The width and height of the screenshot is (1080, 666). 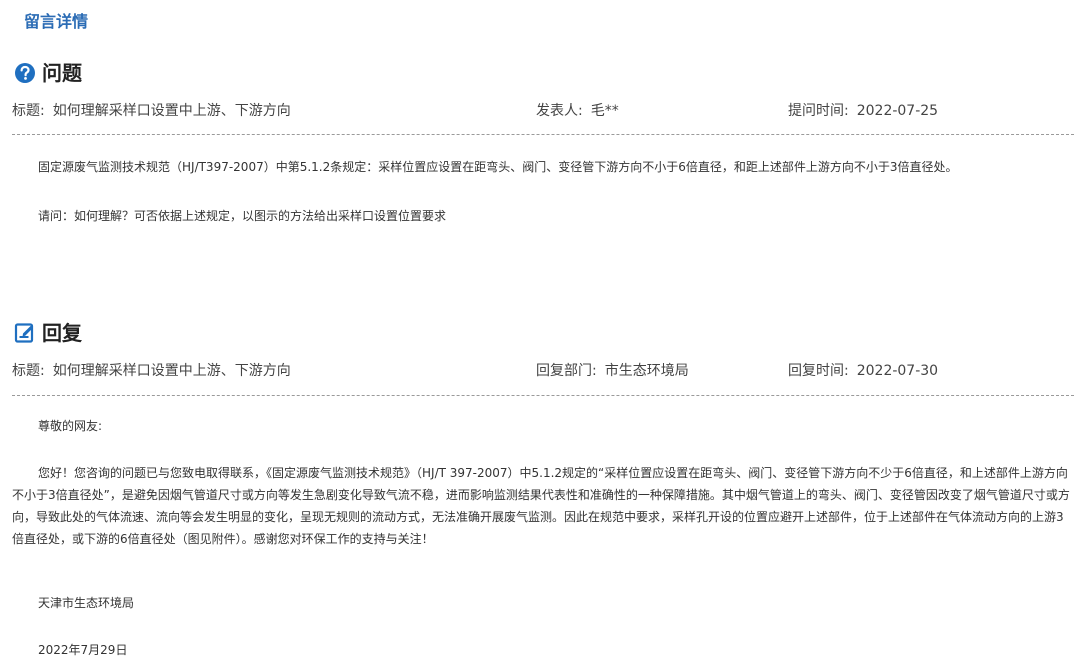 I want to click on question-heading: 问题, so click(x=62, y=73).